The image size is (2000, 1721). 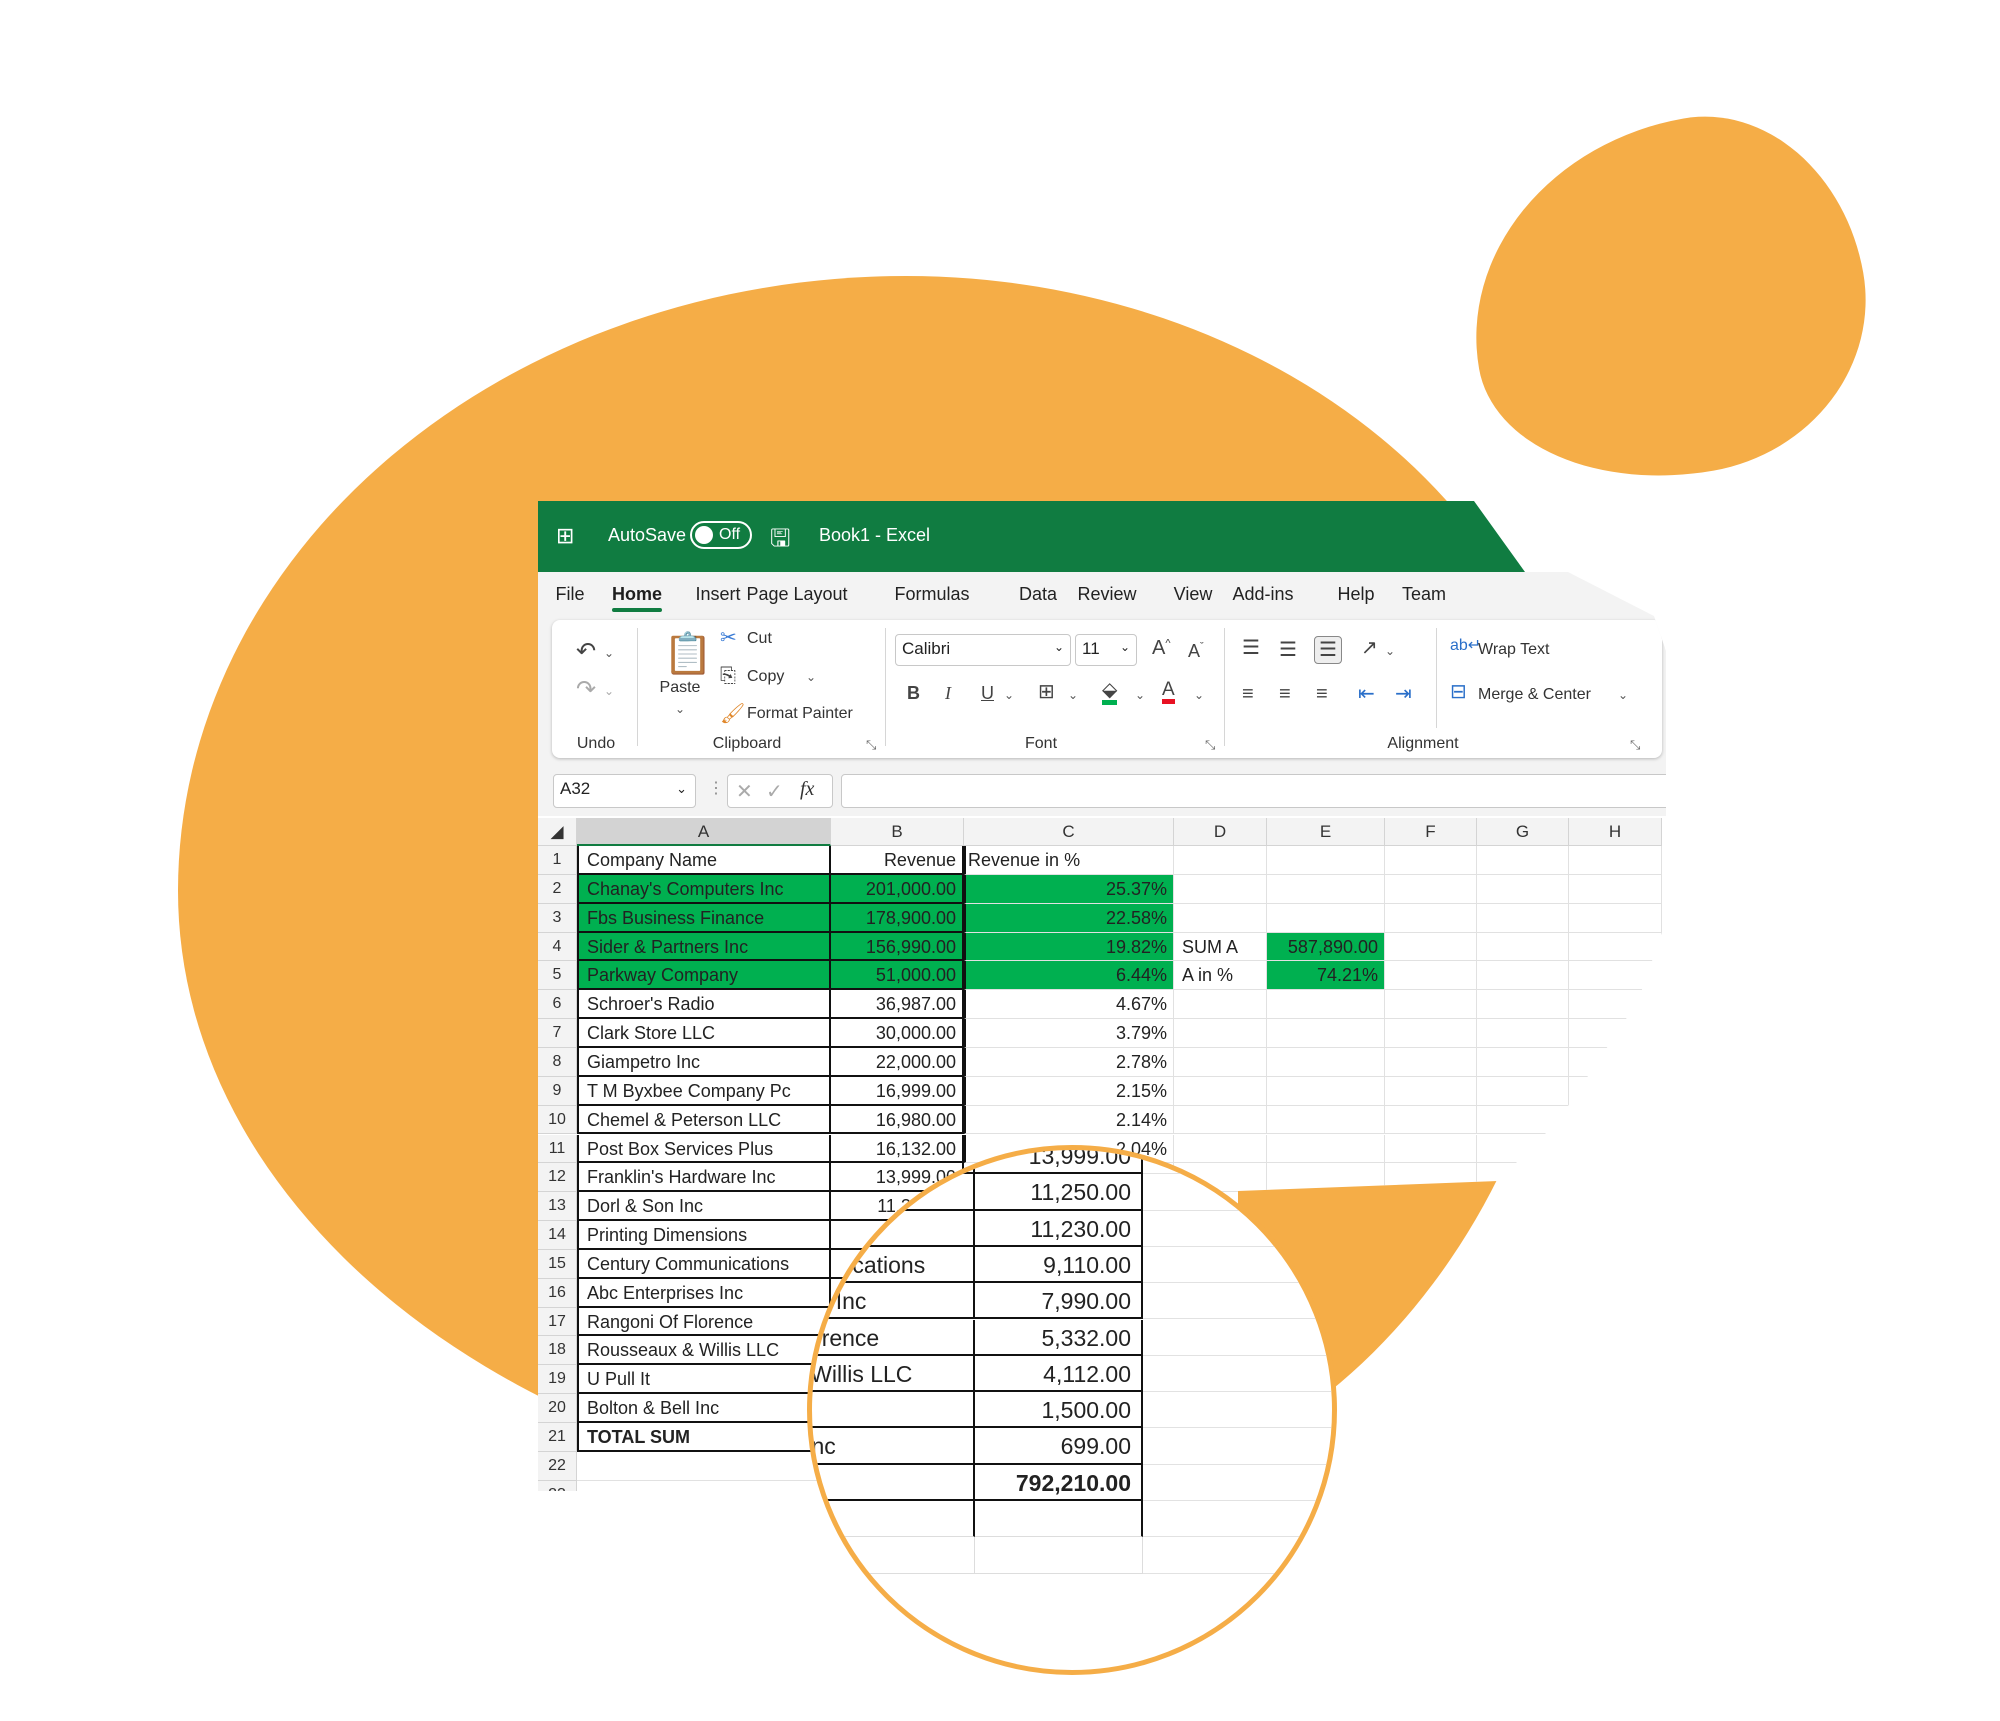 What do you see at coordinates (1355, 594) in the screenshot?
I see `tab-help: Help` at bounding box center [1355, 594].